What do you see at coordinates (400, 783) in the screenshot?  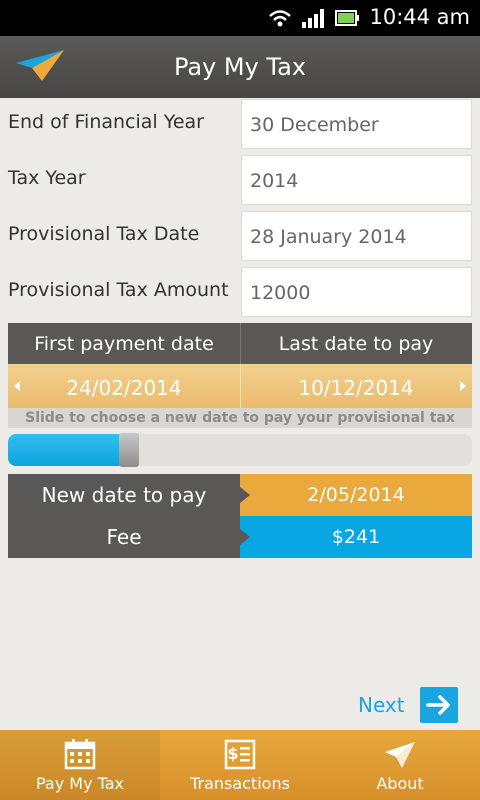 I see `nav-label: About` at bounding box center [400, 783].